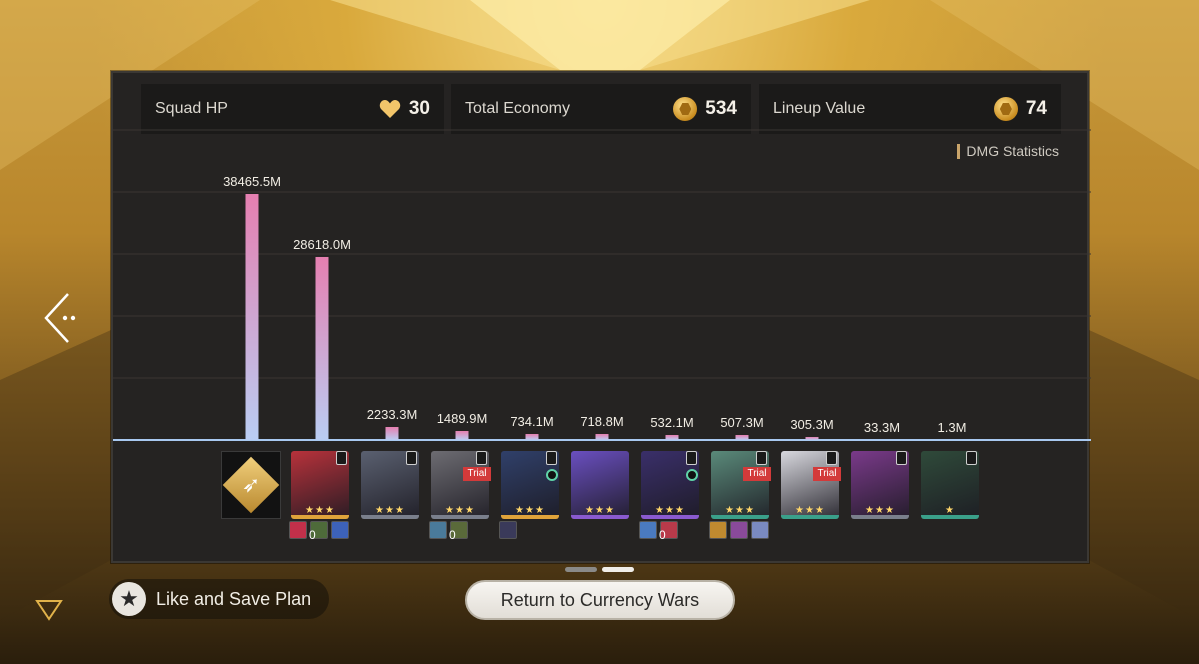 The image size is (1199, 664). I want to click on character-5-portrait: ★★★, so click(600, 485).